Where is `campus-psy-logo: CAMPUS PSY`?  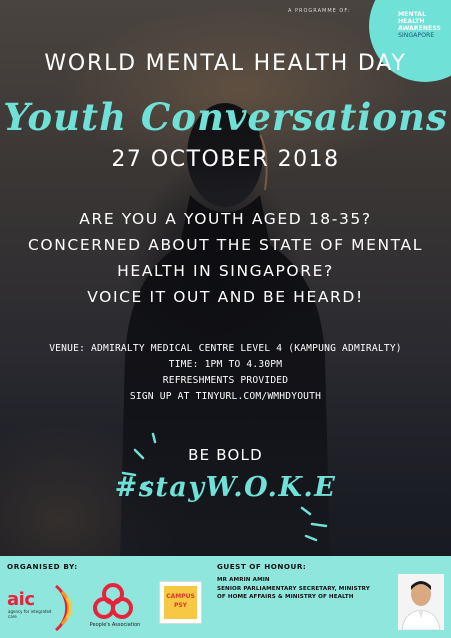 campus-psy-logo: CAMPUS PSY is located at coordinates (180, 602).